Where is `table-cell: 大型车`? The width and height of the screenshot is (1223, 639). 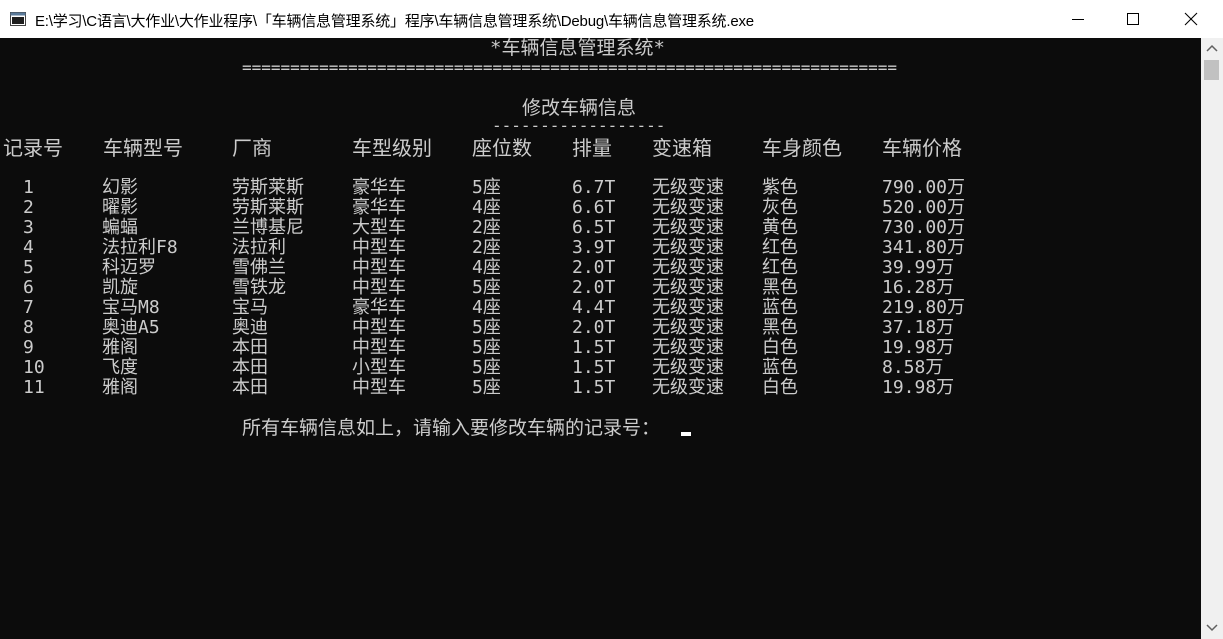
table-cell: 大型车 is located at coordinates (379, 227).